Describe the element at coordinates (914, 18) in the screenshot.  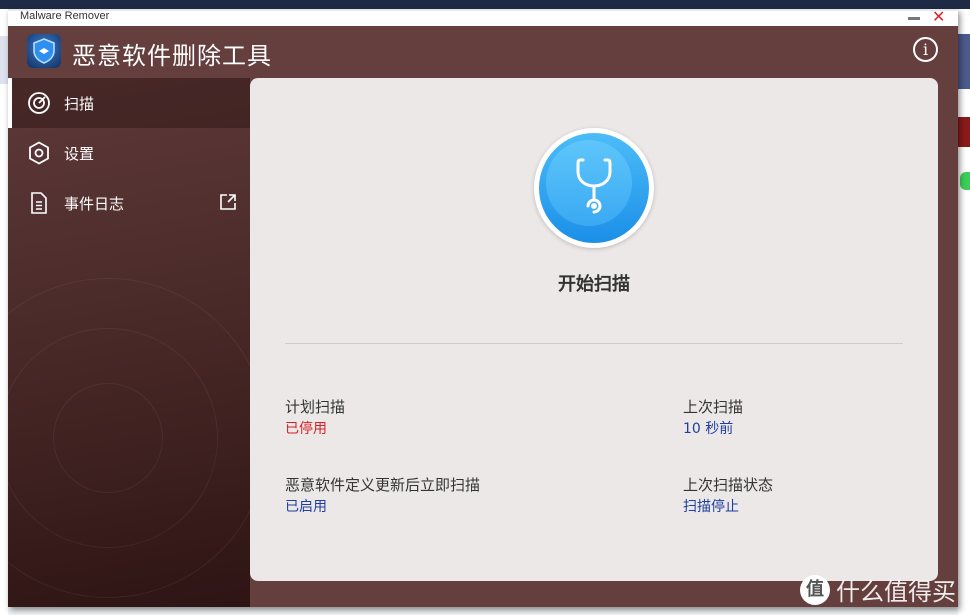
I see `minimize-button` at that location.